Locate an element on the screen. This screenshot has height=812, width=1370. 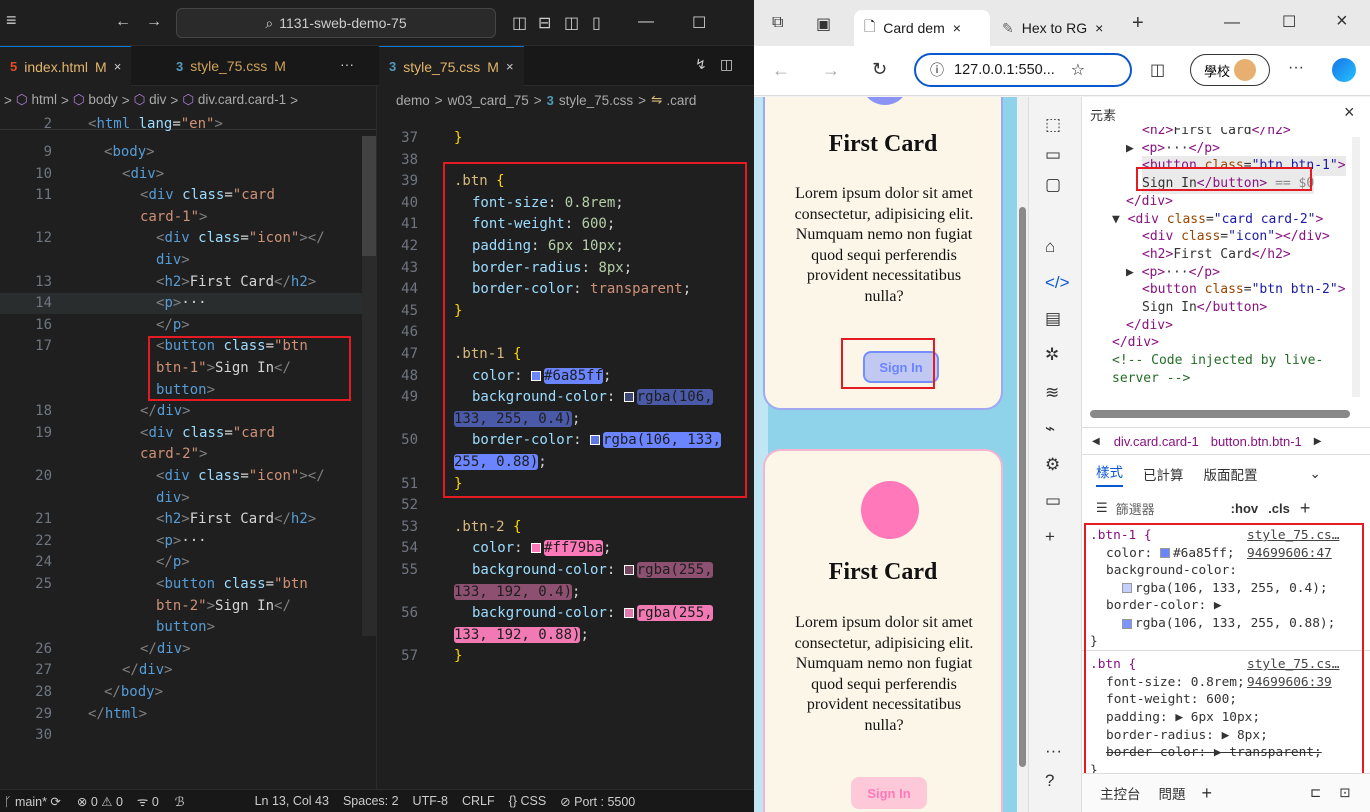
welcome-home-icon: ⌂ is located at coordinates (1050, 247).